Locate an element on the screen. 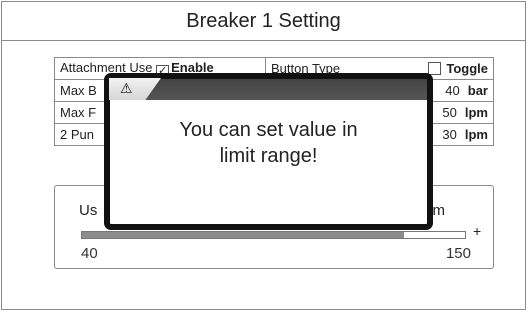 The width and height of the screenshot is (528, 312). page-title: Breaker 1 Setting is located at coordinates (263, 21).